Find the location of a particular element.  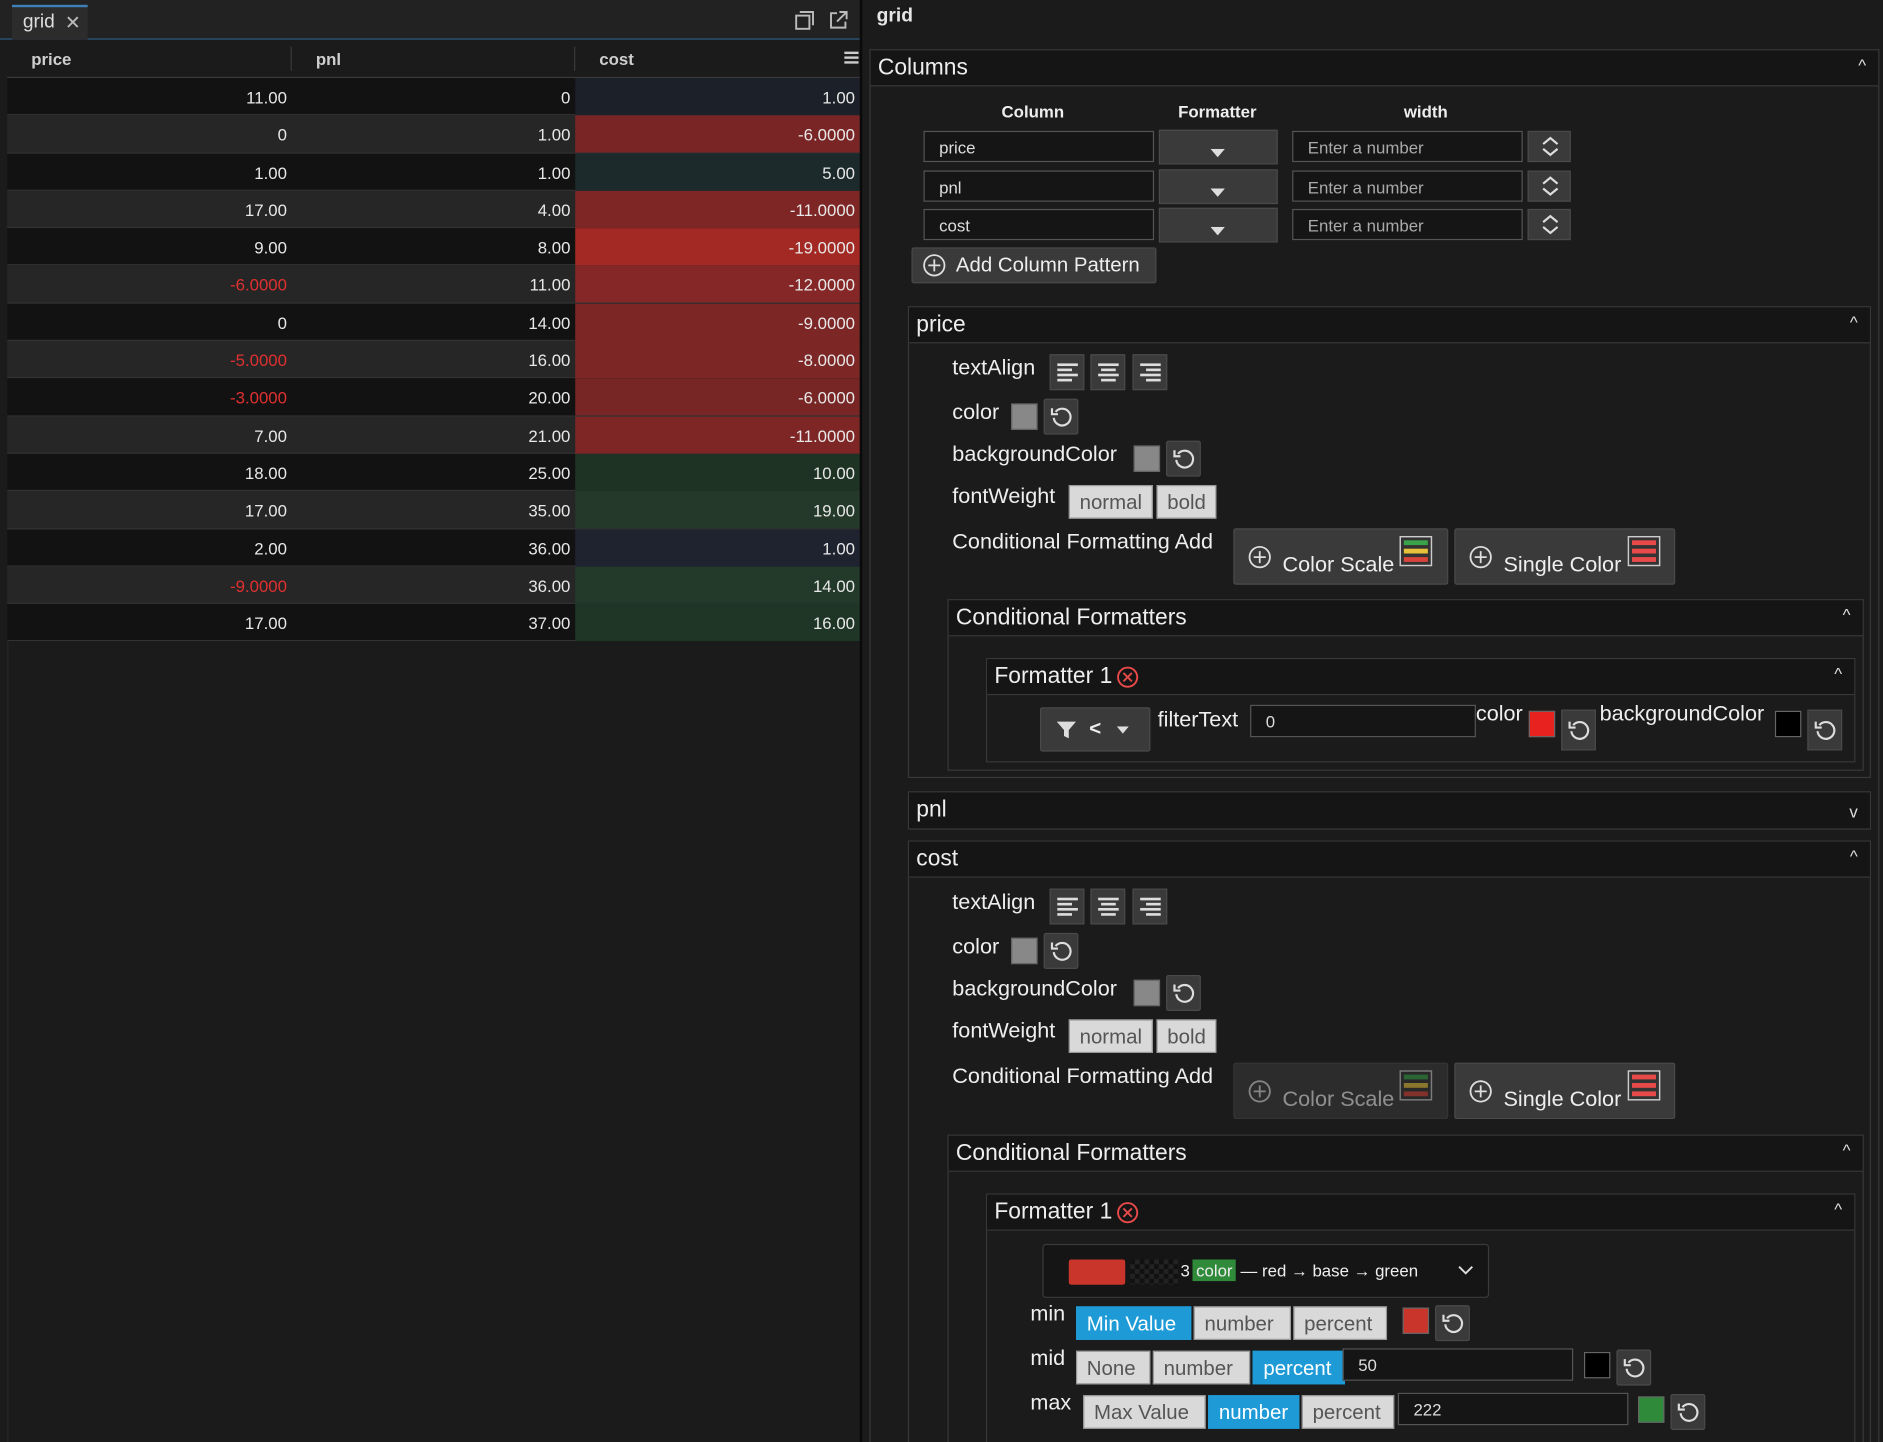

pnl-section-header: pnl v is located at coordinates (1389, 811).